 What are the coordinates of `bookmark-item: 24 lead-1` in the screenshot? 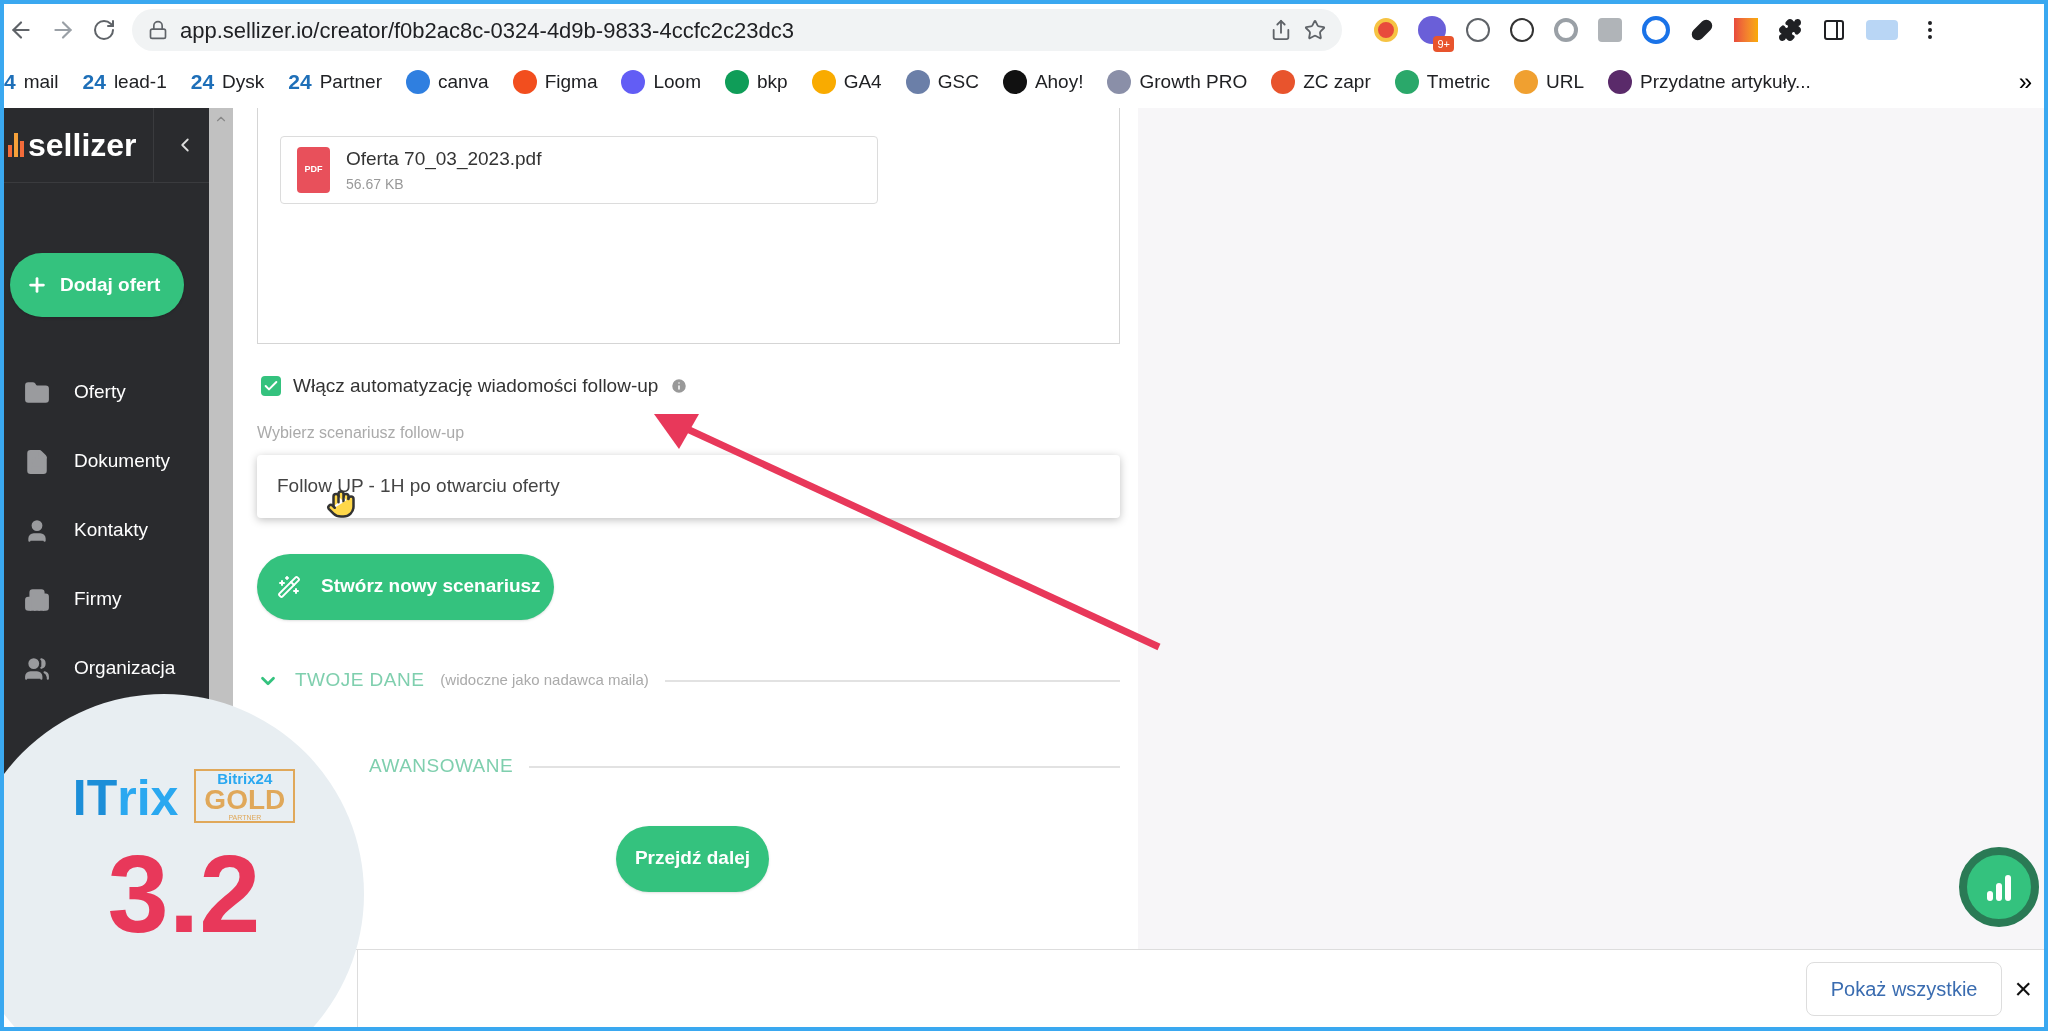 It's located at (124, 82).